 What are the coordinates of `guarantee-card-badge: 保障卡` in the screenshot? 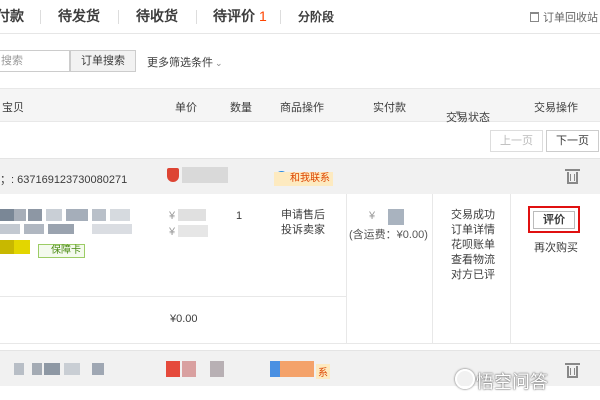 It's located at (61, 251).